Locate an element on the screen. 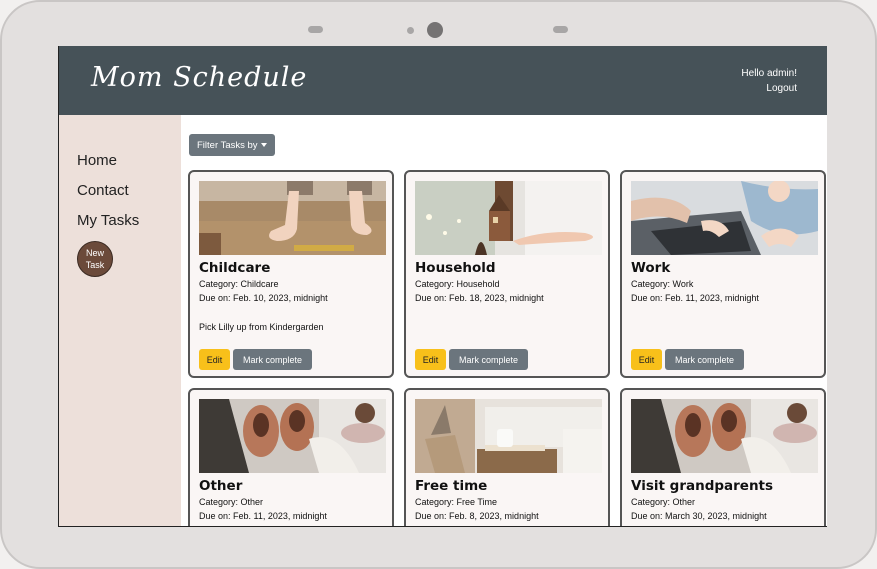 The image size is (877, 569). sensor-dot-icon is located at coordinates (410, 30).